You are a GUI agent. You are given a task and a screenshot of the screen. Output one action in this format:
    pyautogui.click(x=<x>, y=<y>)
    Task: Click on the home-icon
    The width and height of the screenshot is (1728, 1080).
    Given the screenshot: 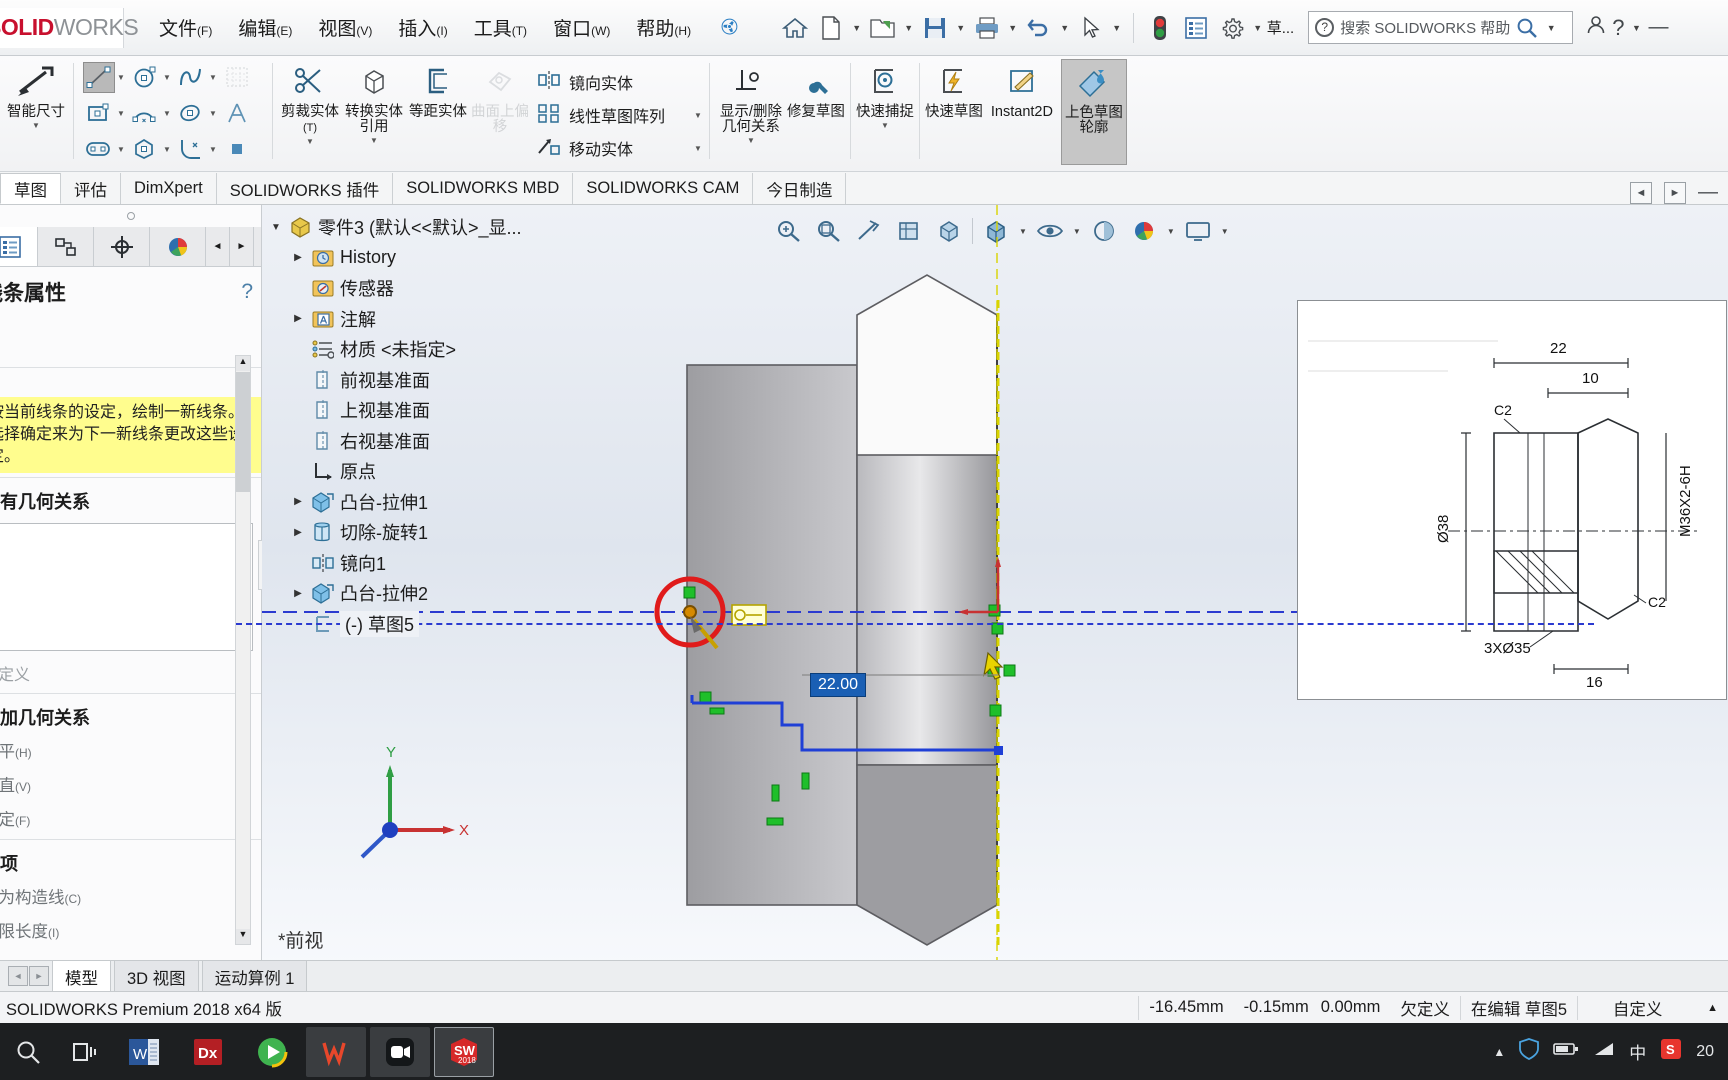 What is the action you would take?
    pyautogui.click(x=795, y=28)
    